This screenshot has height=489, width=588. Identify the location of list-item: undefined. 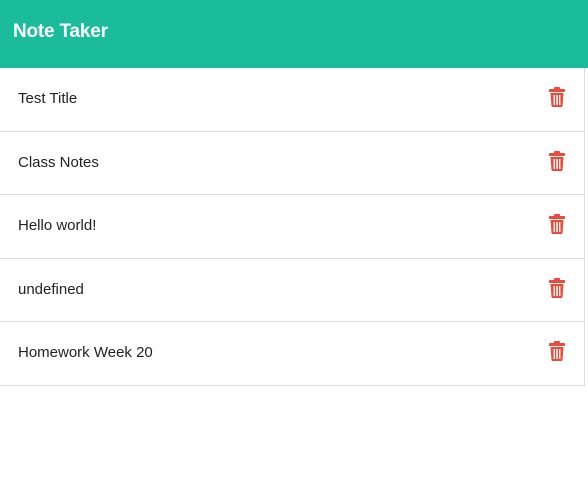
(292, 290).